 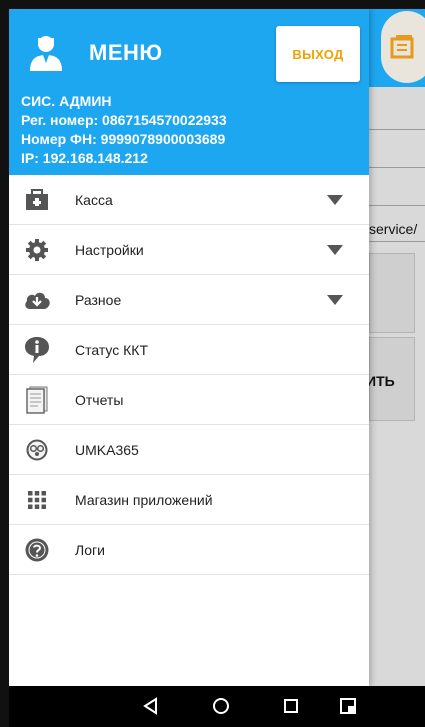 What do you see at coordinates (189, 250) in the screenshot?
I see `menu-item-settings: Настройки` at bounding box center [189, 250].